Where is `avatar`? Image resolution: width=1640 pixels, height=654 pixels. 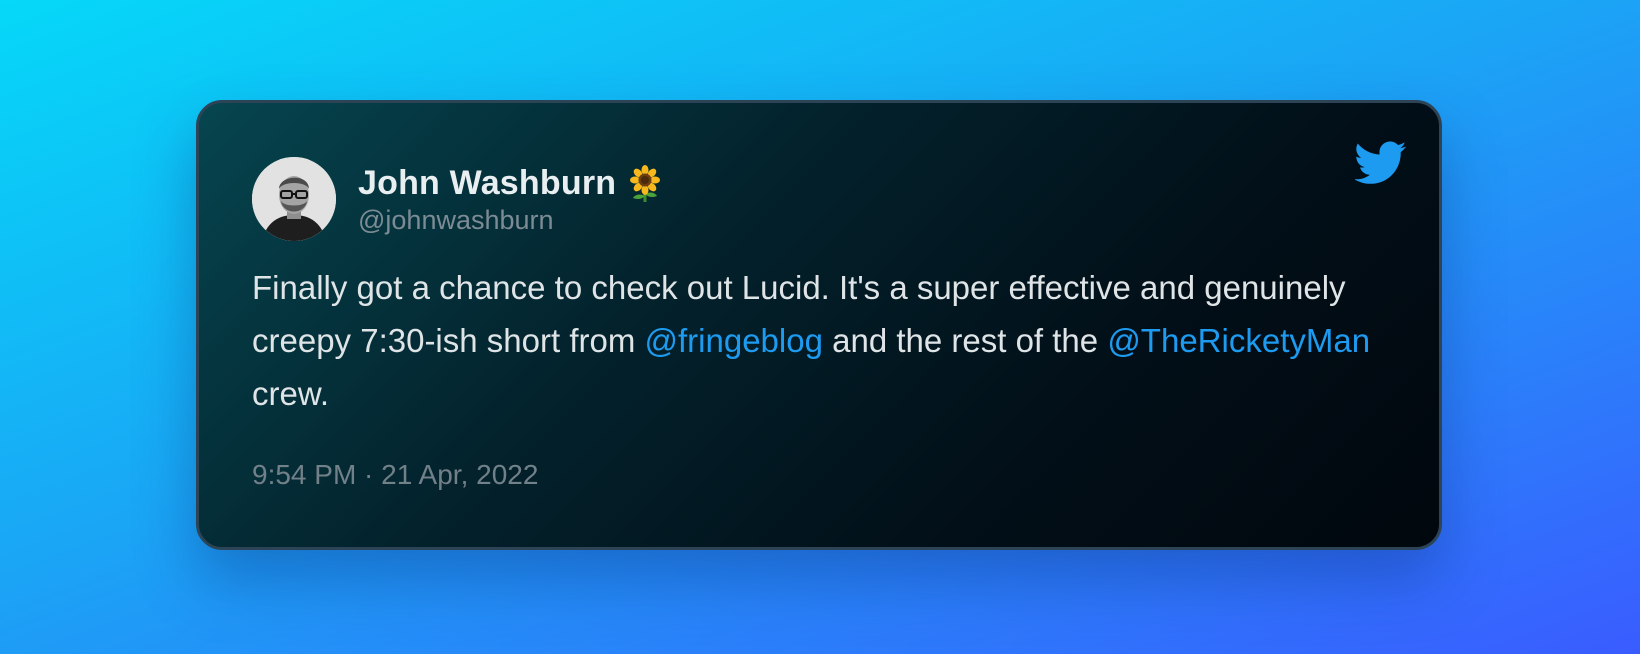
avatar is located at coordinates (294, 199).